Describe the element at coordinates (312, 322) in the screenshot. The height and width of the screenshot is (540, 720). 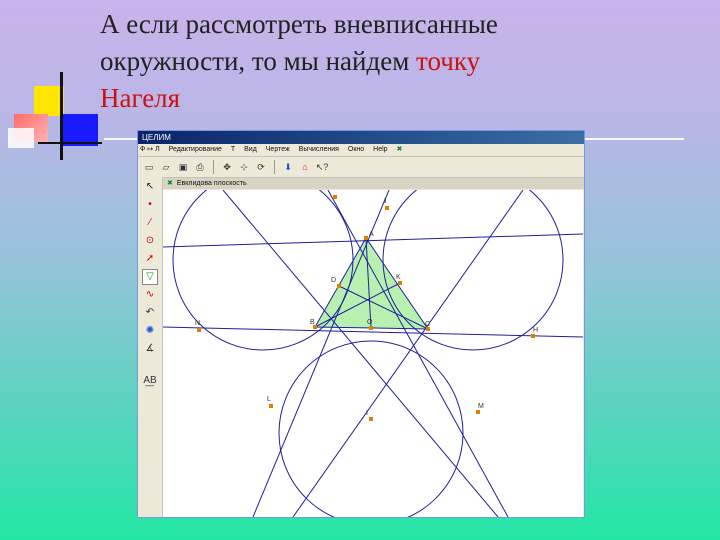
I see `label-b: B` at that location.